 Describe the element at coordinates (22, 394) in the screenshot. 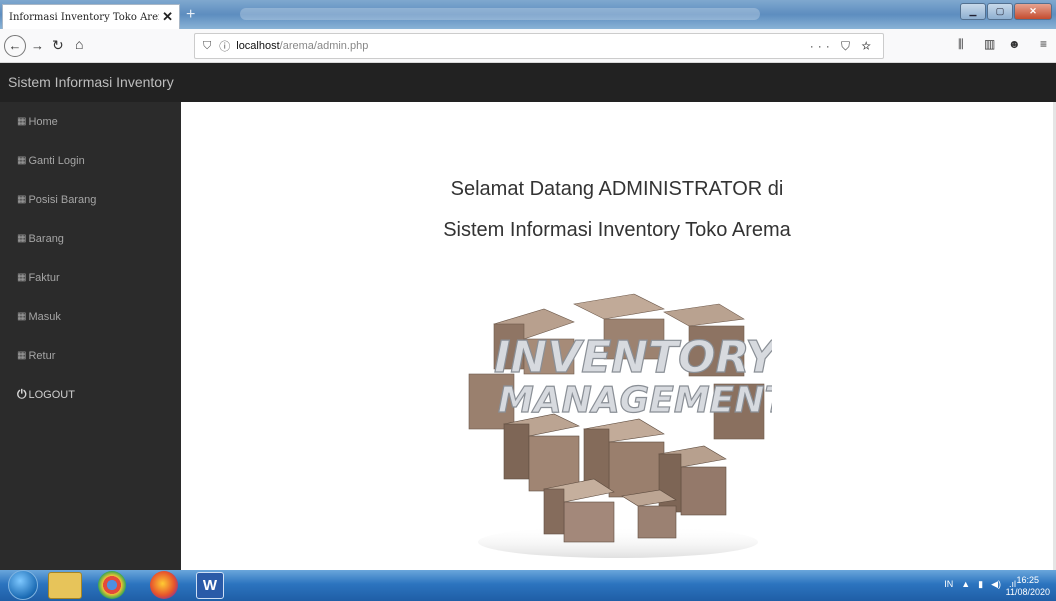

I see `power-icon: ⏻` at that location.